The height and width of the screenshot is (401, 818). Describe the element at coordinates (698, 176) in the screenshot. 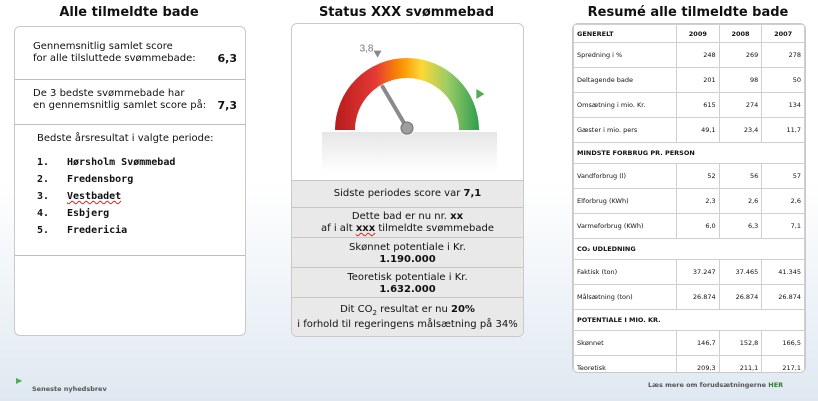

I see `row-value: 52` at that location.